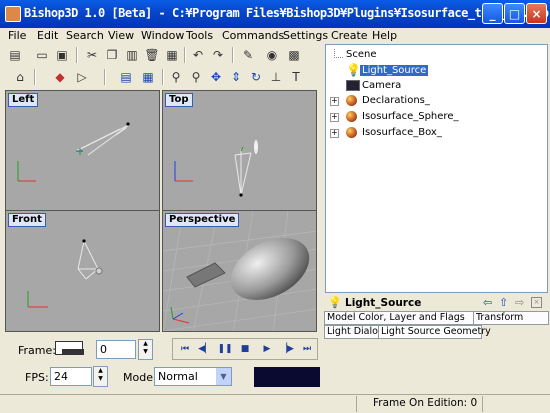 The width and height of the screenshot is (550, 413). I want to click on scale-icon: ⇕, so click(236, 77).